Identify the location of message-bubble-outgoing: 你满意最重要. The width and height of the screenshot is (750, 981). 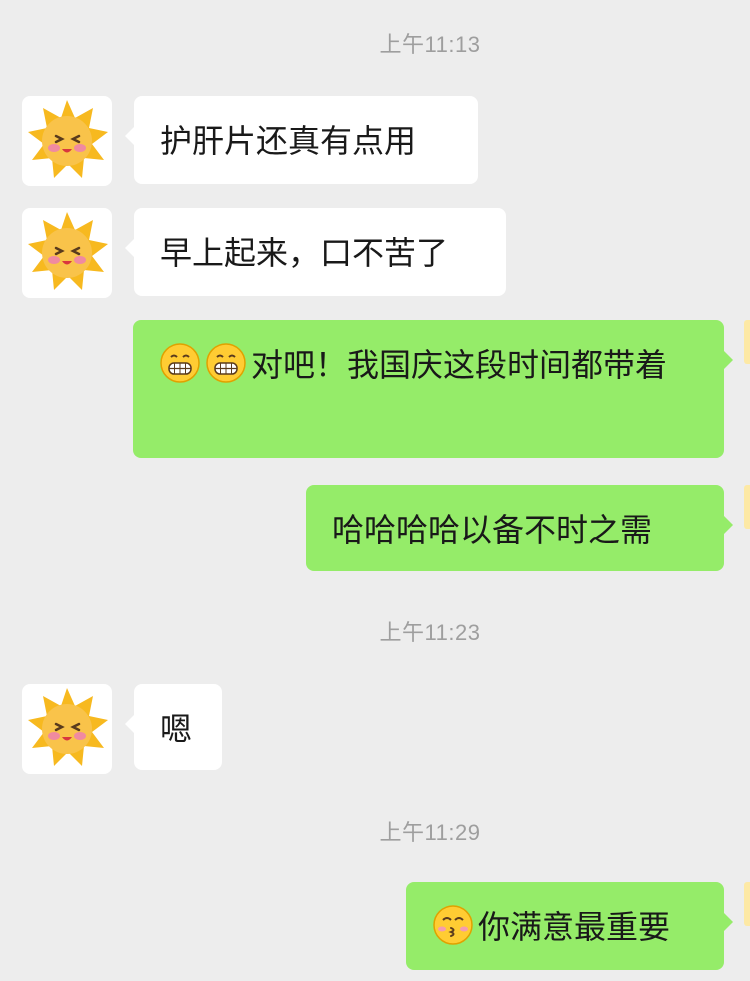
(569, 926).